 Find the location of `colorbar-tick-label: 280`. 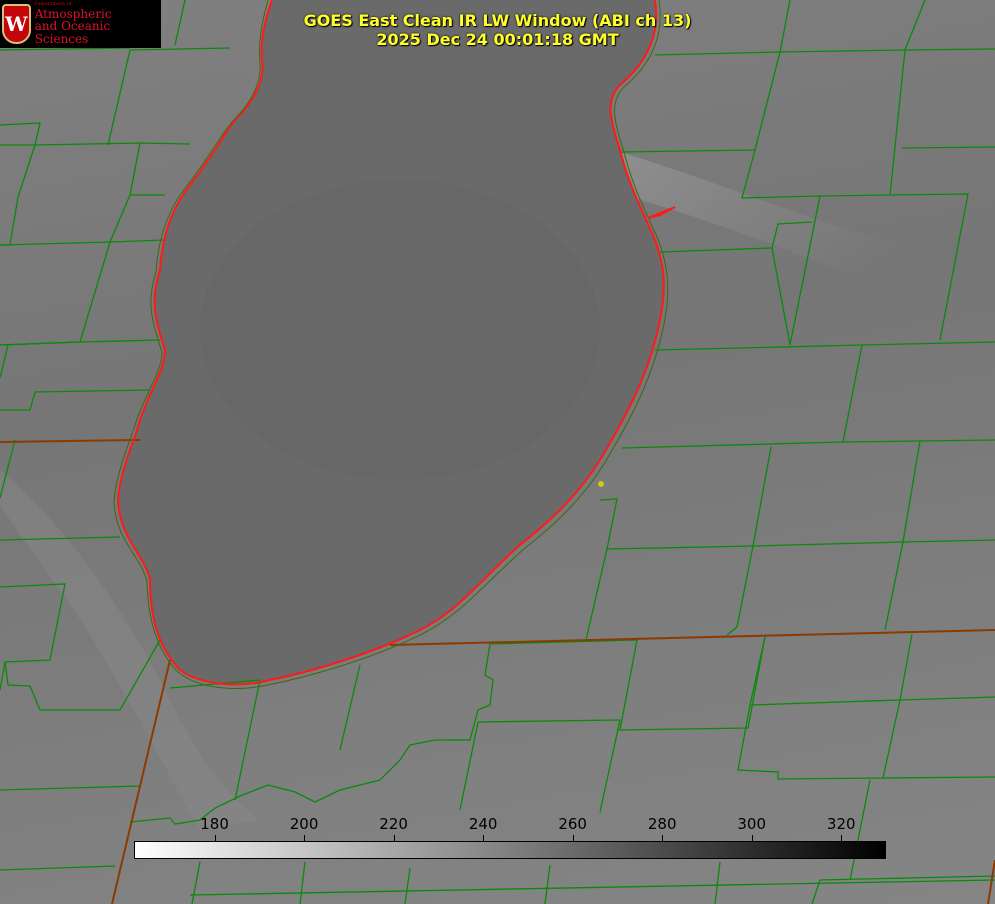

colorbar-tick-label: 280 is located at coordinates (662, 824).